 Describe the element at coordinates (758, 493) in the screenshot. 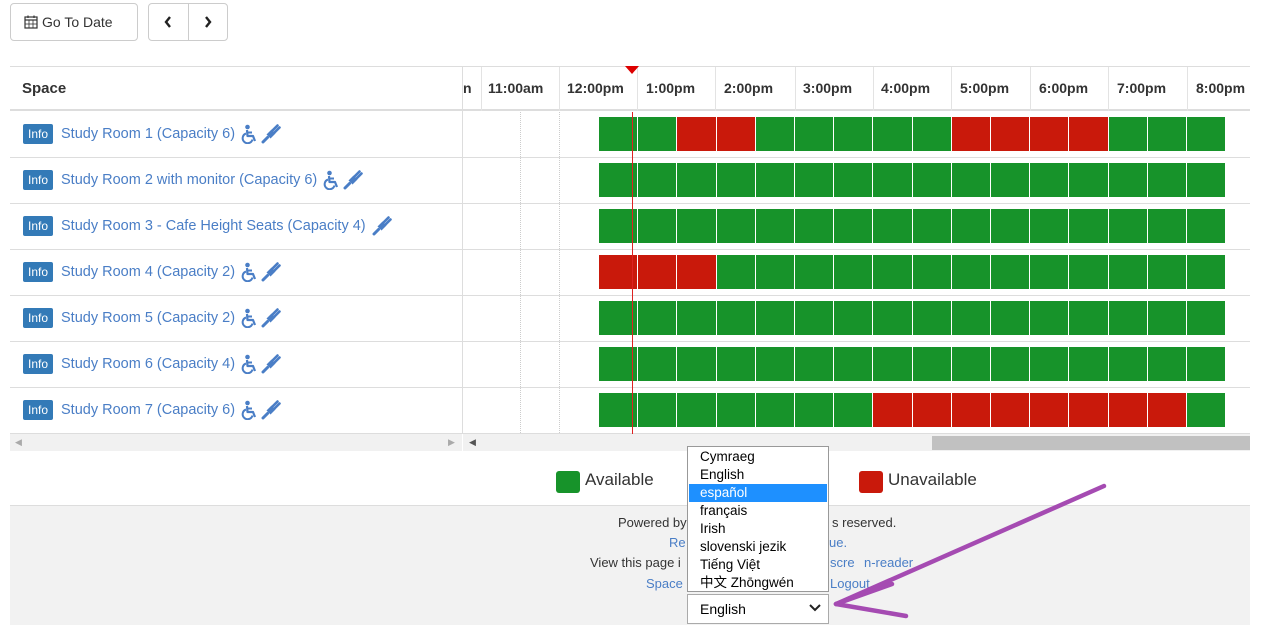

I see `language-option: español` at that location.